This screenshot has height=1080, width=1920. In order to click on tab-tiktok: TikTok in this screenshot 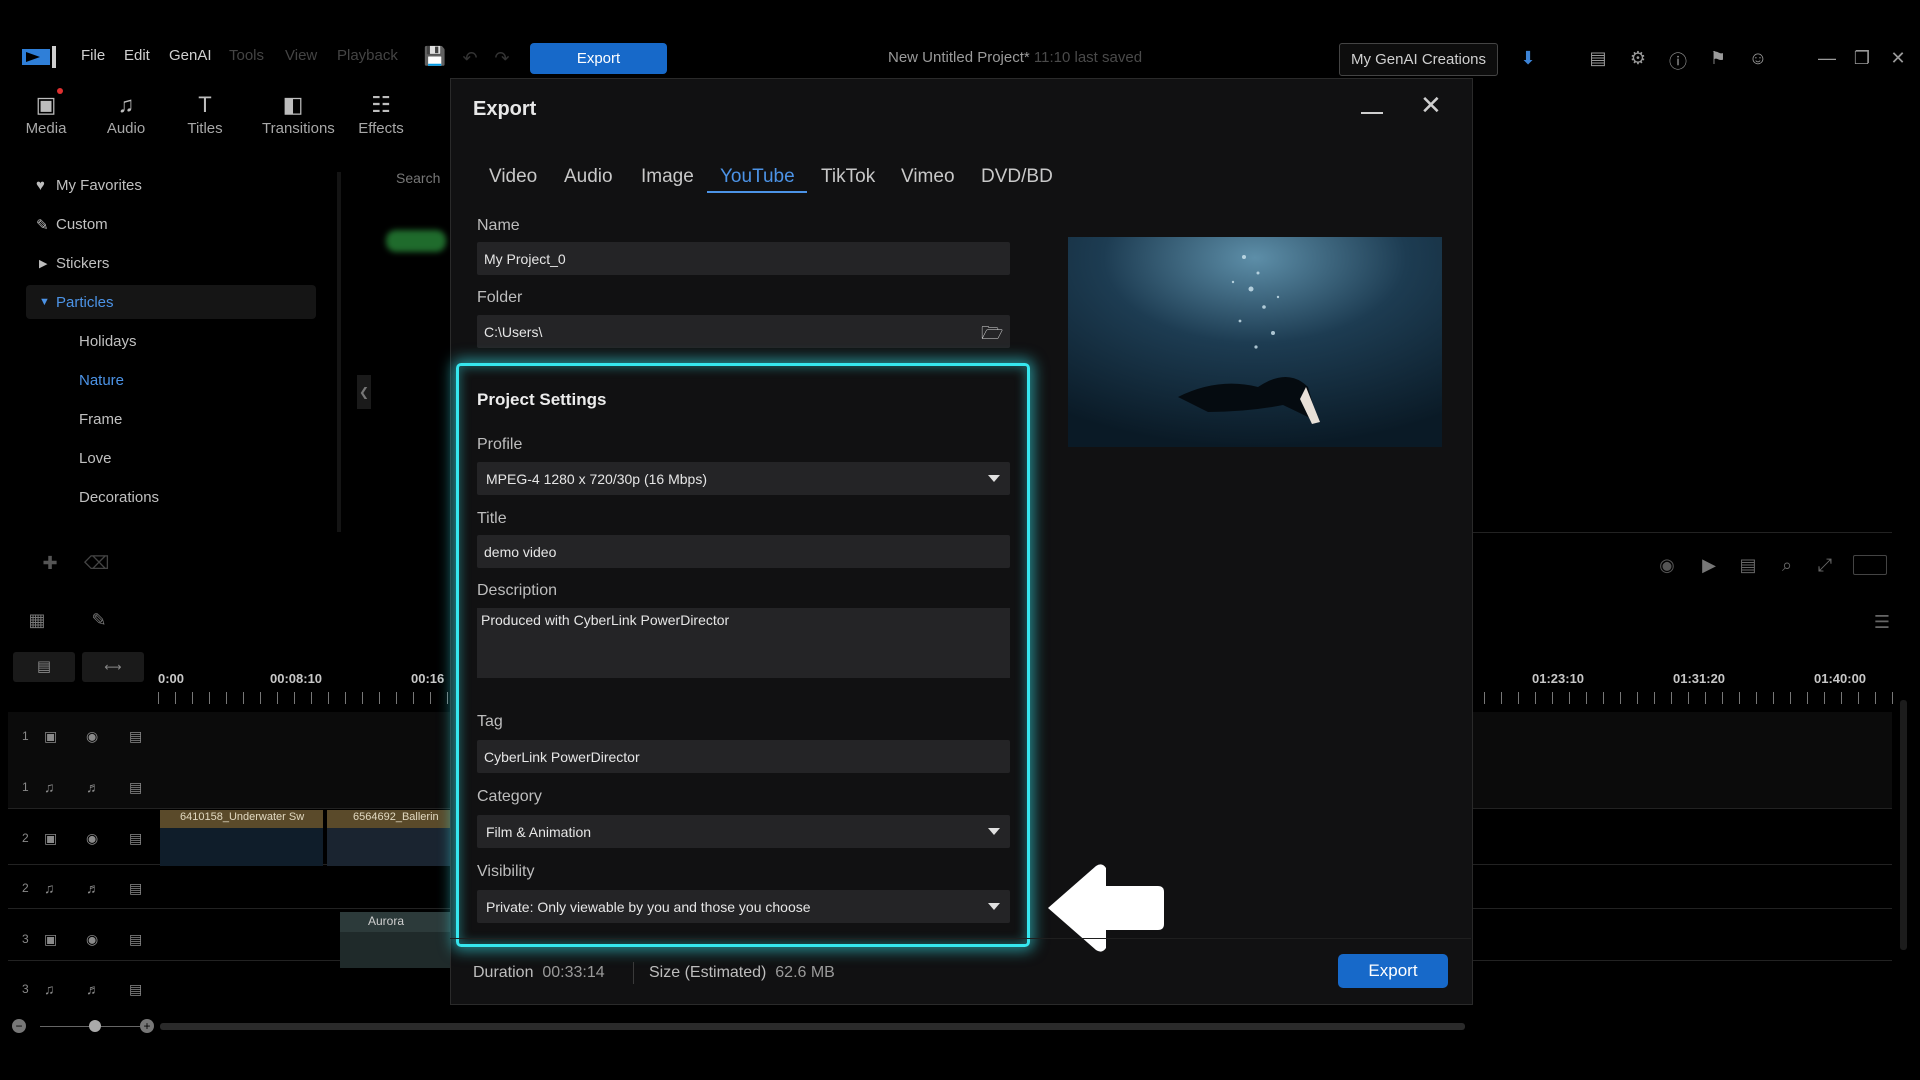, I will do `click(848, 177)`.